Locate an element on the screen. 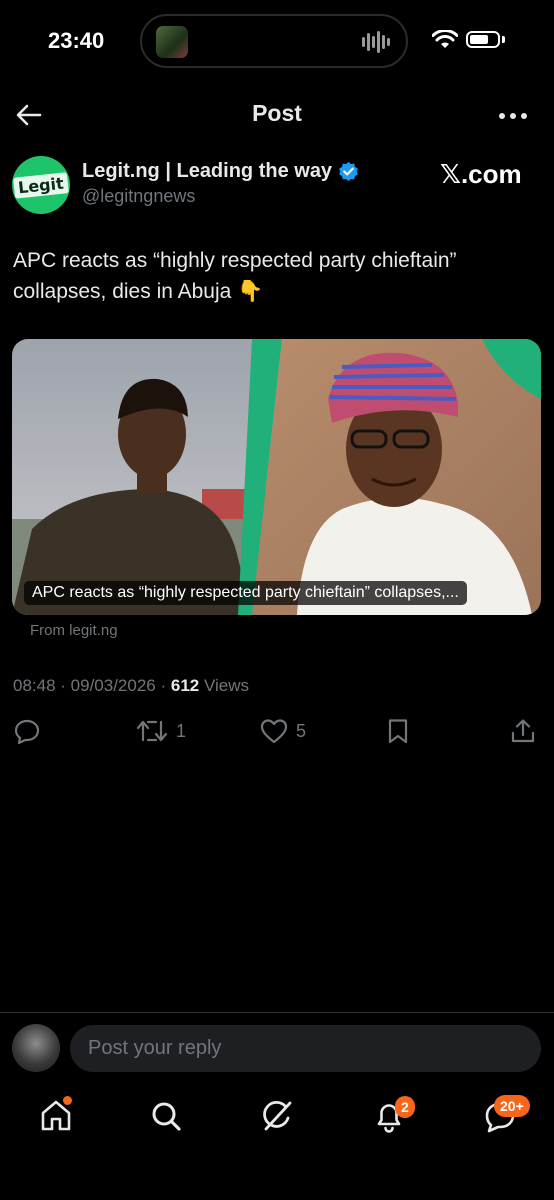 The width and height of the screenshot is (554, 1200). home-notification-dot is located at coordinates (67, 1100).